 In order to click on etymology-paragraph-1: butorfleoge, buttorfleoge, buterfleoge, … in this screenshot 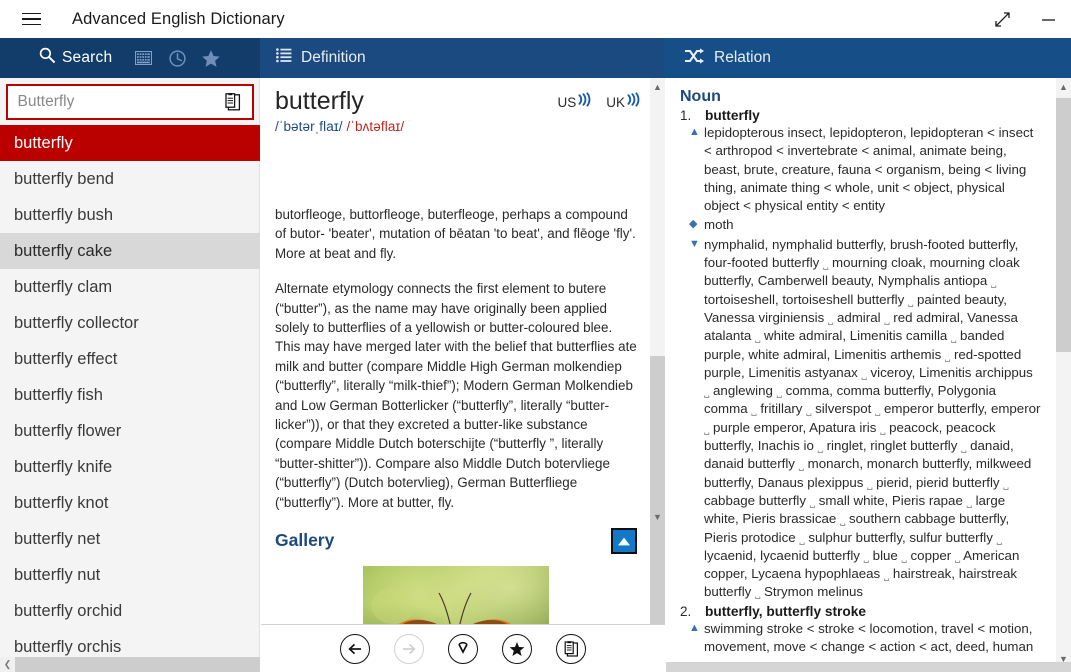, I will do `click(455, 234)`.